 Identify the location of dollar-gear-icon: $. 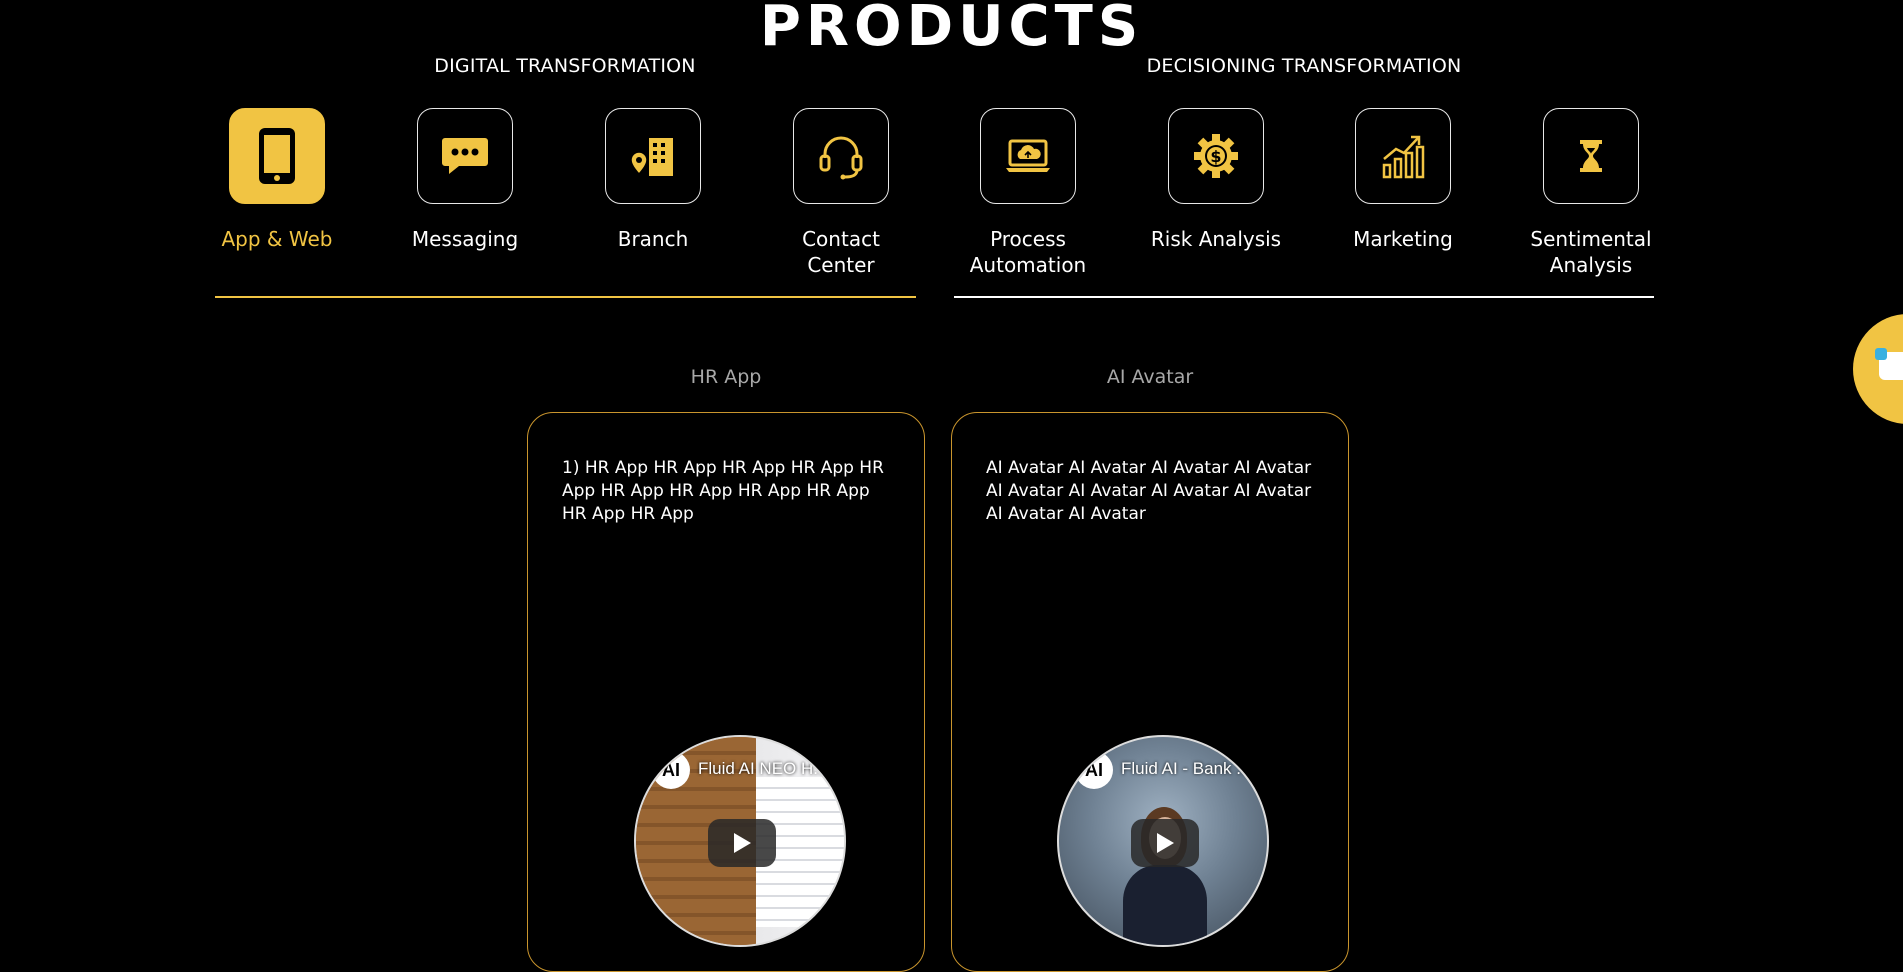
(1216, 156).